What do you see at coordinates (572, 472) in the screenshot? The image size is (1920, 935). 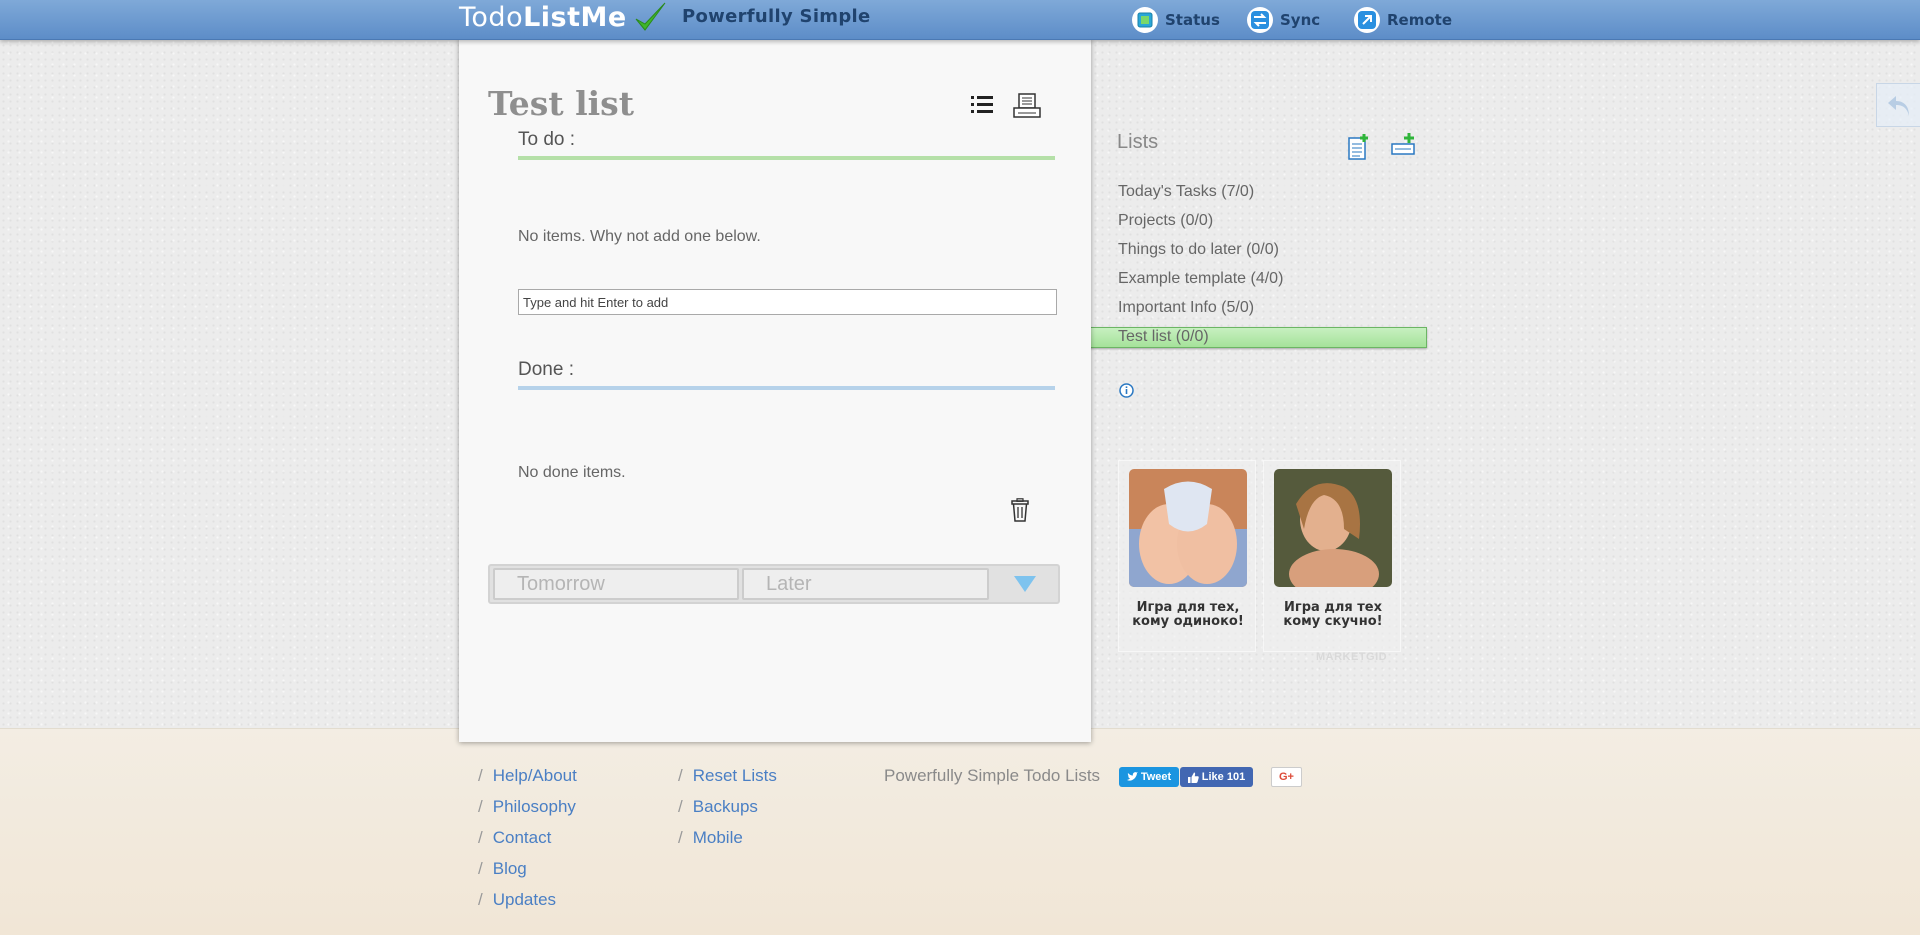 I see `done-empty-message: No done items.` at bounding box center [572, 472].